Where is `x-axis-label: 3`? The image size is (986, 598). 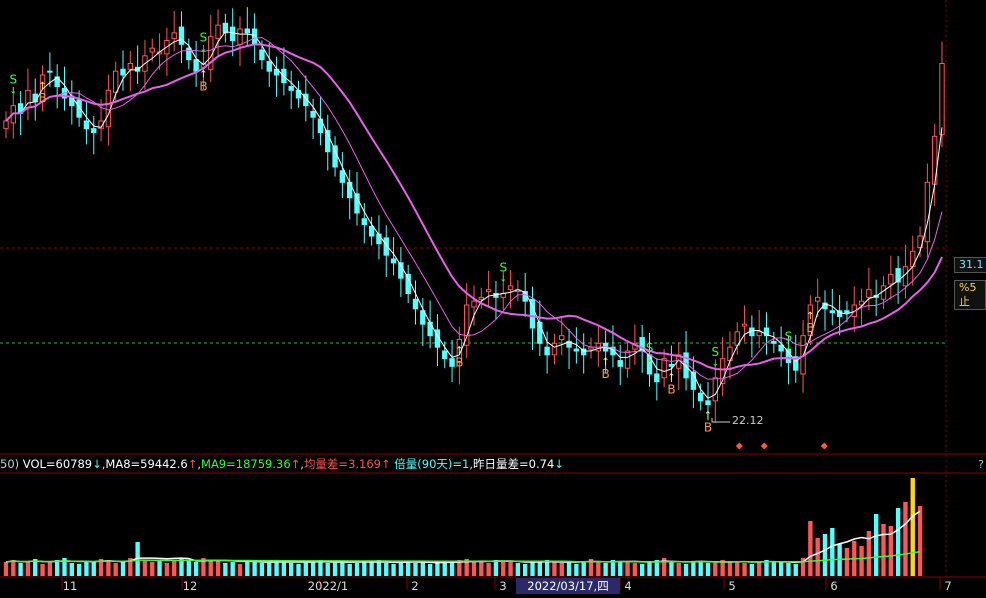 x-axis-label: 3 is located at coordinates (502, 586).